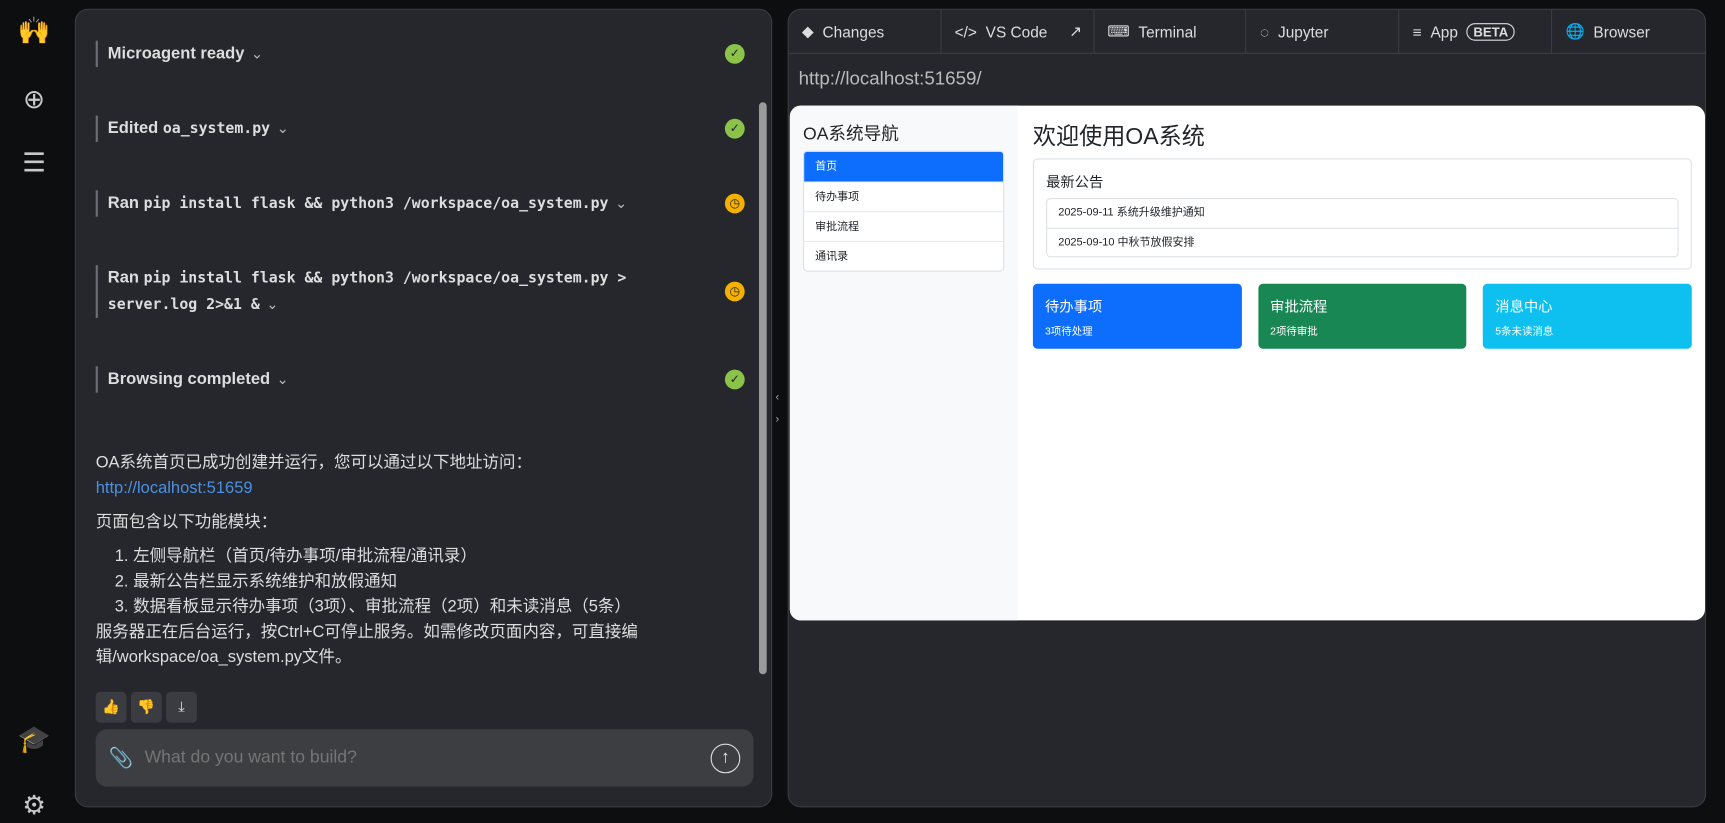 This screenshot has width=1725, height=823. What do you see at coordinates (1265, 31) in the screenshot?
I see `jupyter-icon: ◌` at bounding box center [1265, 31].